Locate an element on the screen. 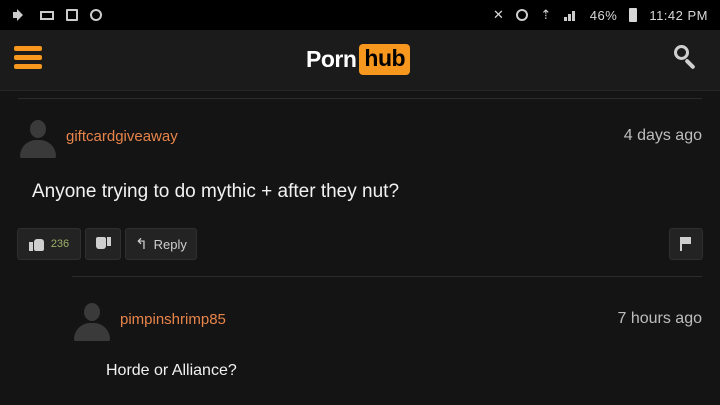  battery-icon is located at coordinates (633, 15).